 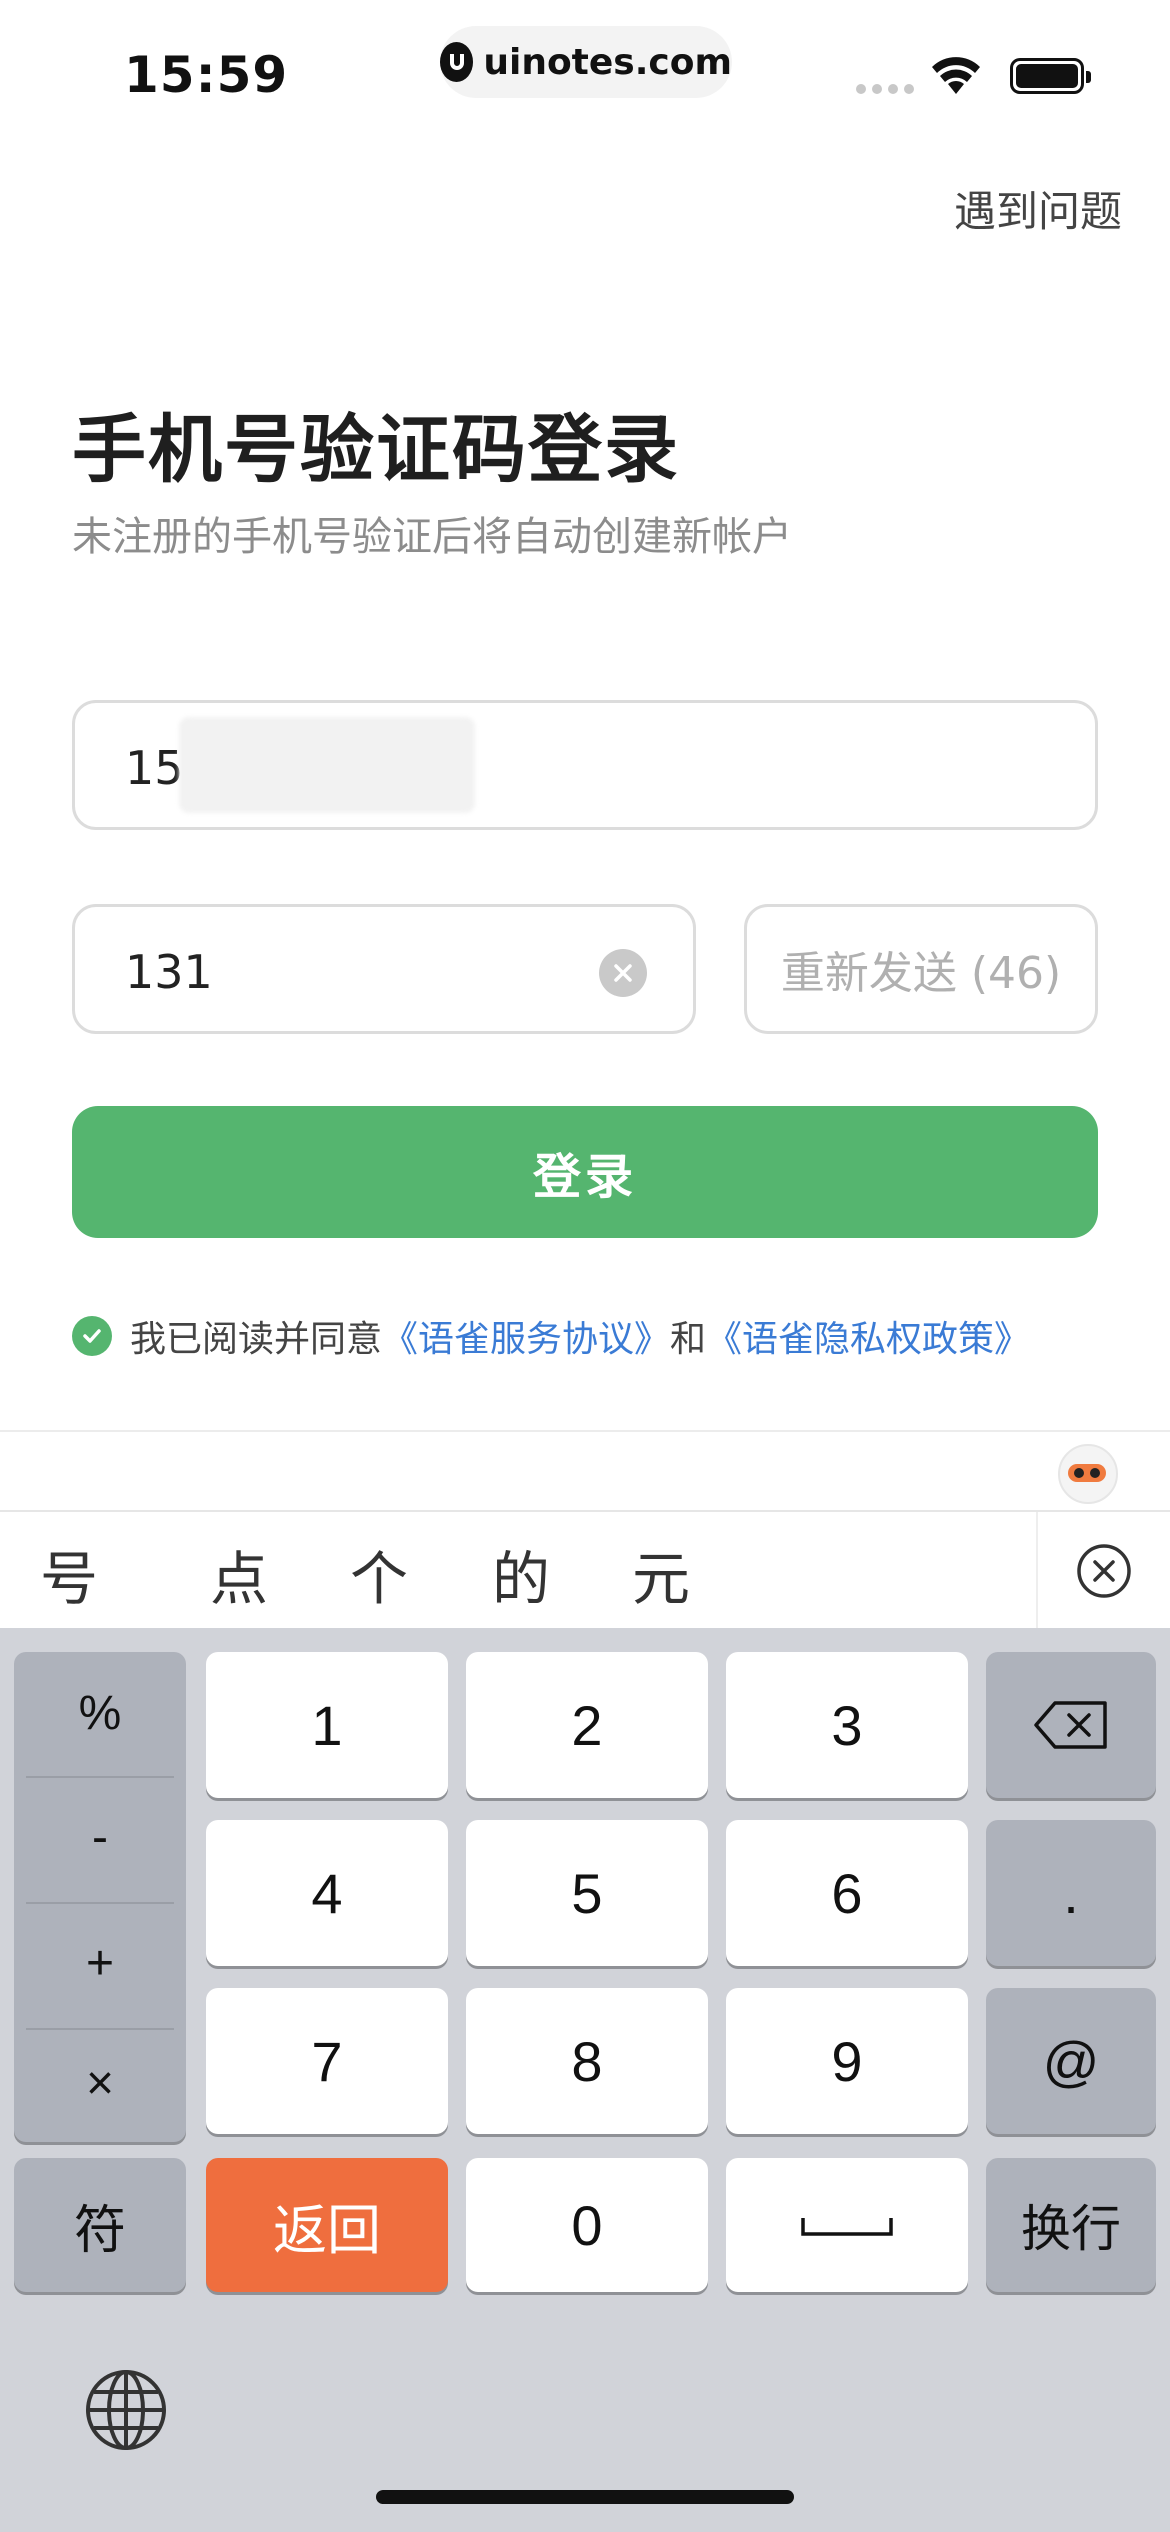 What do you see at coordinates (584, 1177) in the screenshot?
I see `login-button-label: 登录` at bounding box center [584, 1177].